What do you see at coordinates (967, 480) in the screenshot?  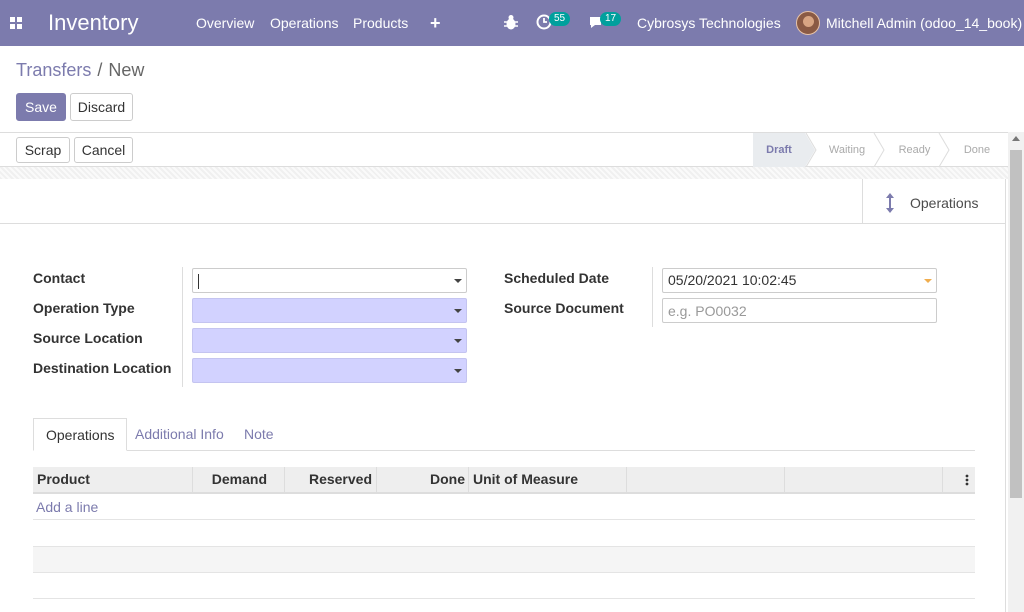 I see `optional-columns-icon` at bounding box center [967, 480].